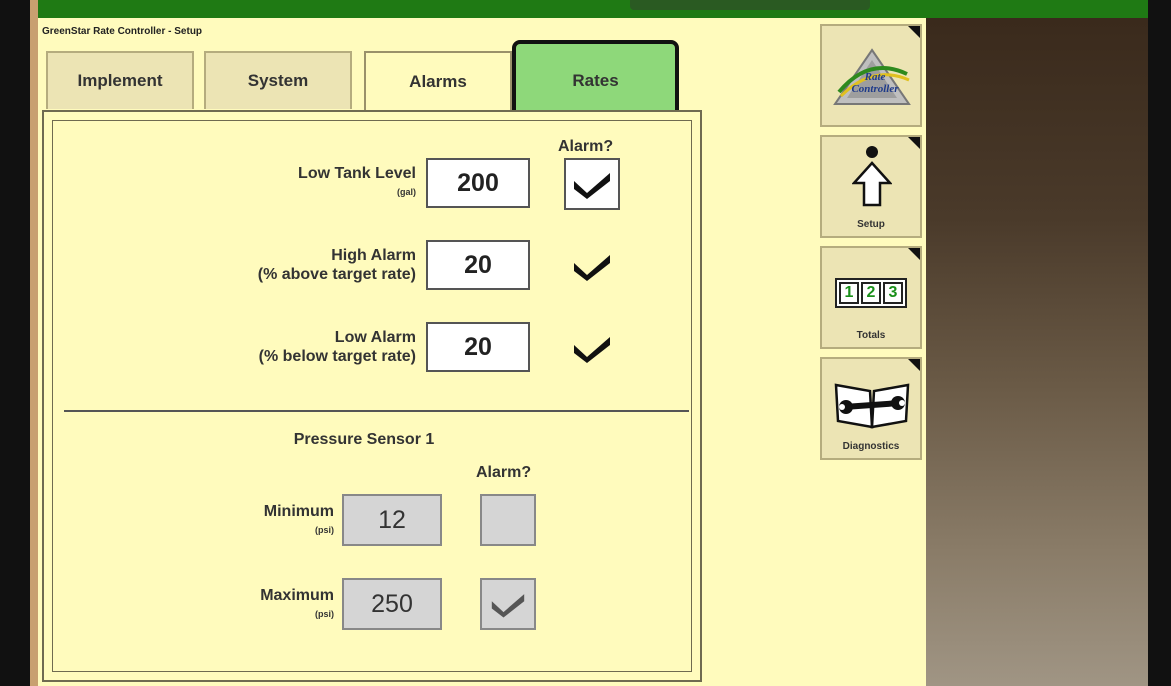 The height and width of the screenshot is (686, 1171). What do you see at coordinates (849, 293) in the screenshot?
I see `digit-1: 1` at bounding box center [849, 293].